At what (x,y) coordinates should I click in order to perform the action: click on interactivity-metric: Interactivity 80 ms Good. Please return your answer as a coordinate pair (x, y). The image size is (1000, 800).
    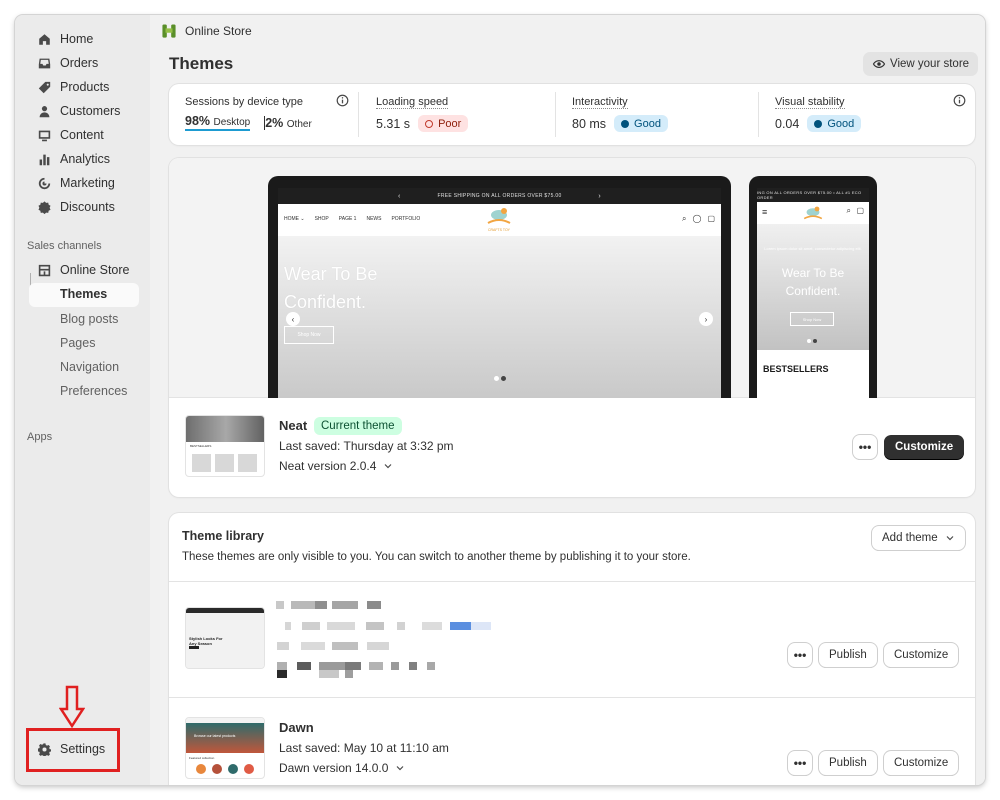
    Looking at the image, I should click on (662, 114).